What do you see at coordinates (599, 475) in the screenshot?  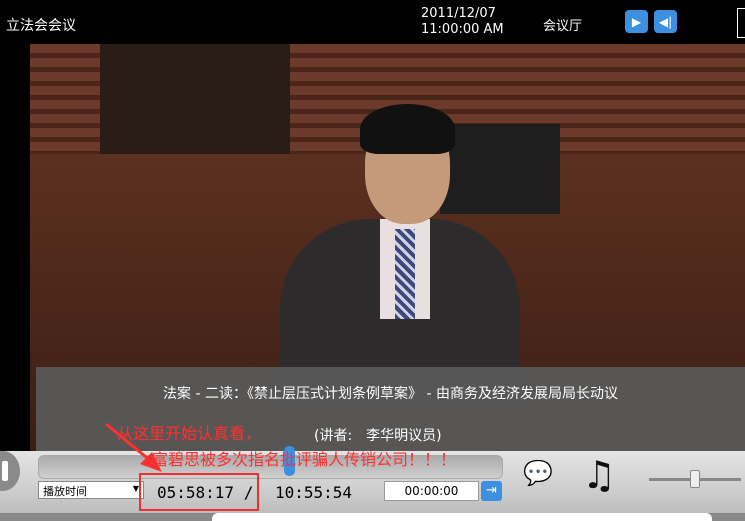 I see `music-icon: ♫` at bounding box center [599, 475].